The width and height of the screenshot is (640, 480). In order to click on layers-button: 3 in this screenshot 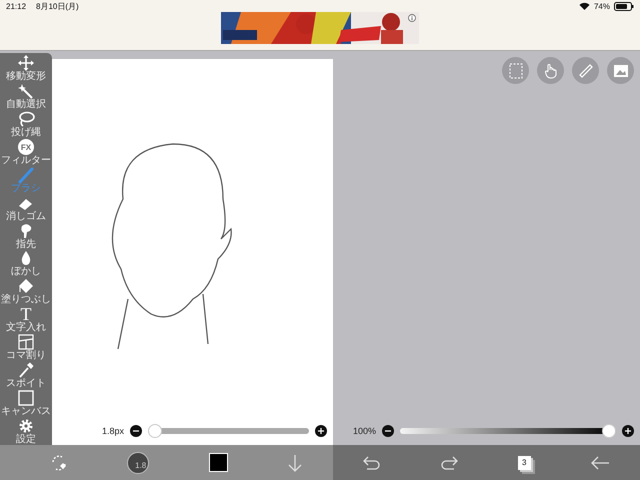, I will do `click(524, 463)`.